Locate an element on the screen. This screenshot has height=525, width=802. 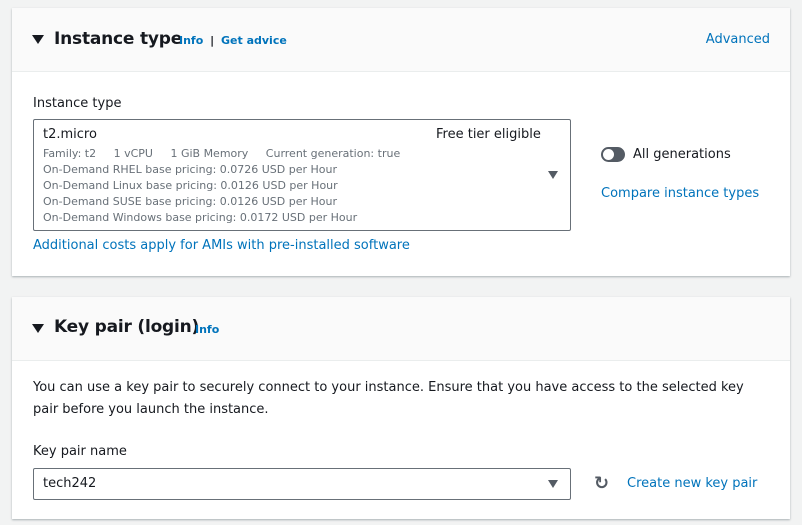
advanced-link: Advanced is located at coordinates (738, 39).